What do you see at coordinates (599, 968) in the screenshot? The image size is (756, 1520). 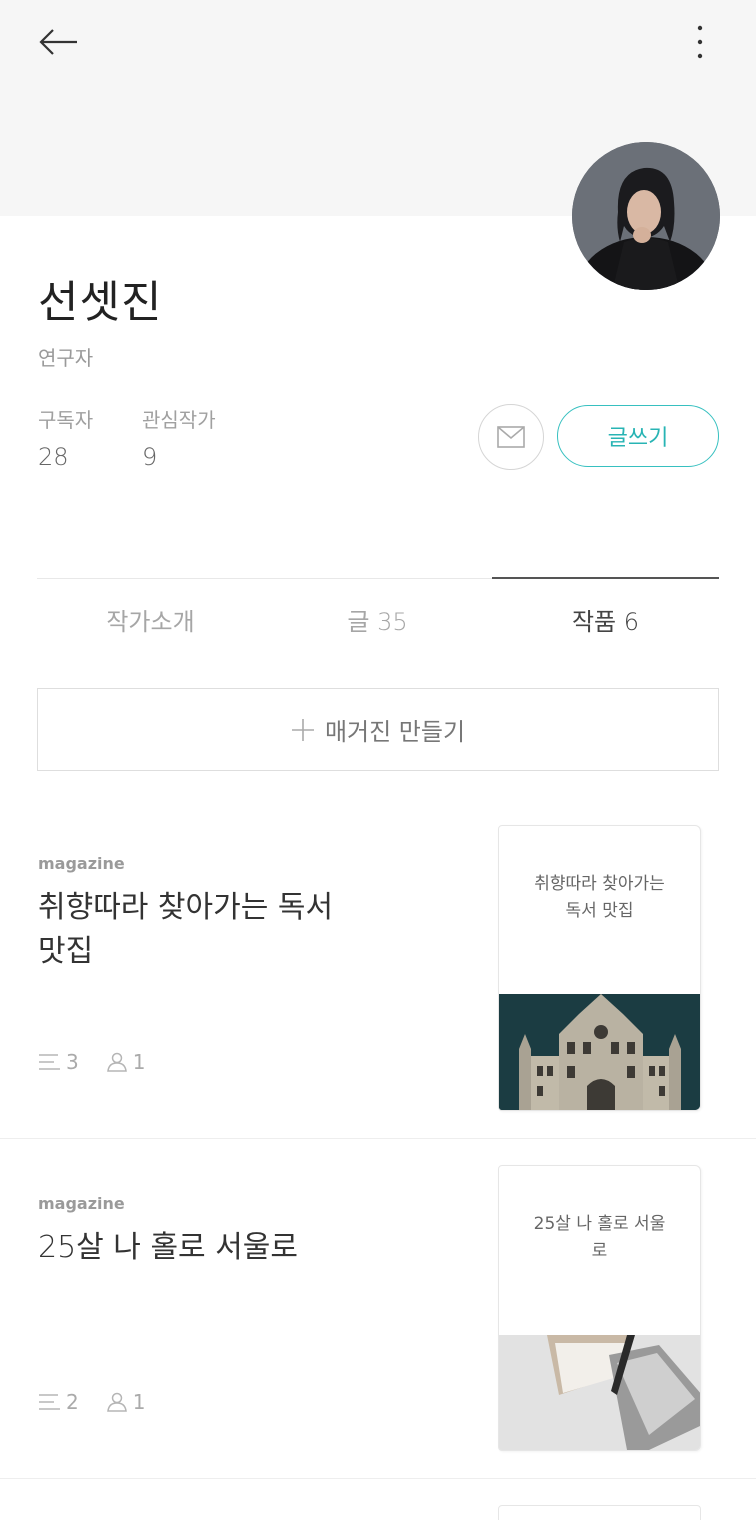 I see `magazine-cover: 취향따라 찾아가는 독서 맛집` at bounding box center [599, 968].